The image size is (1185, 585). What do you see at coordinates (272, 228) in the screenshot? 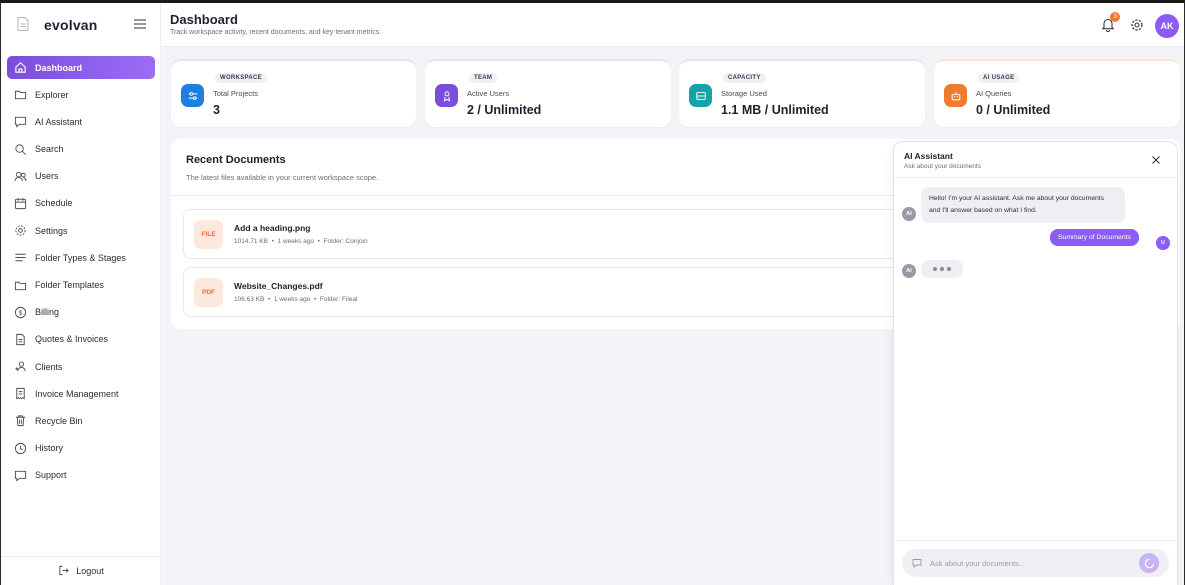
I see `document-name: Add a heading.png` at bounding box center [272, 228].